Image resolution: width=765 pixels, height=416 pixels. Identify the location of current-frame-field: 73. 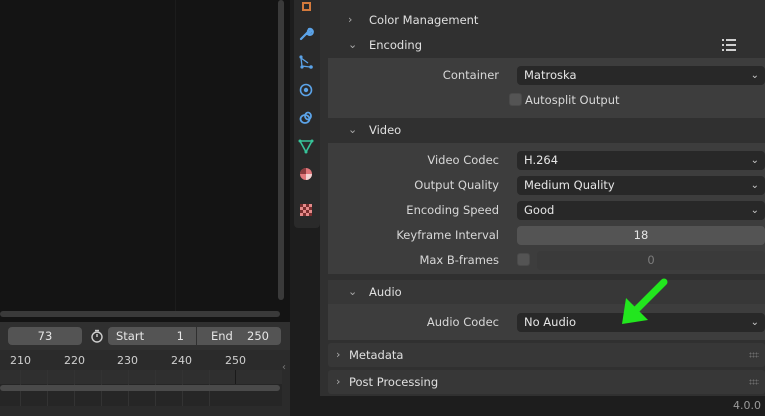
(45, 336).